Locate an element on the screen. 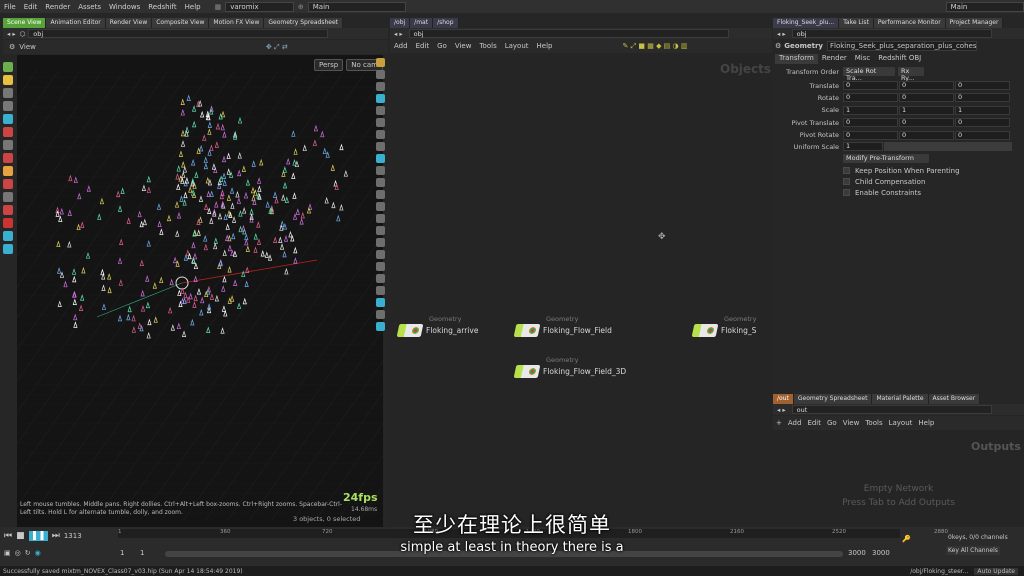  tab-scene-view: Scene View is located at coordinates (25, 23).